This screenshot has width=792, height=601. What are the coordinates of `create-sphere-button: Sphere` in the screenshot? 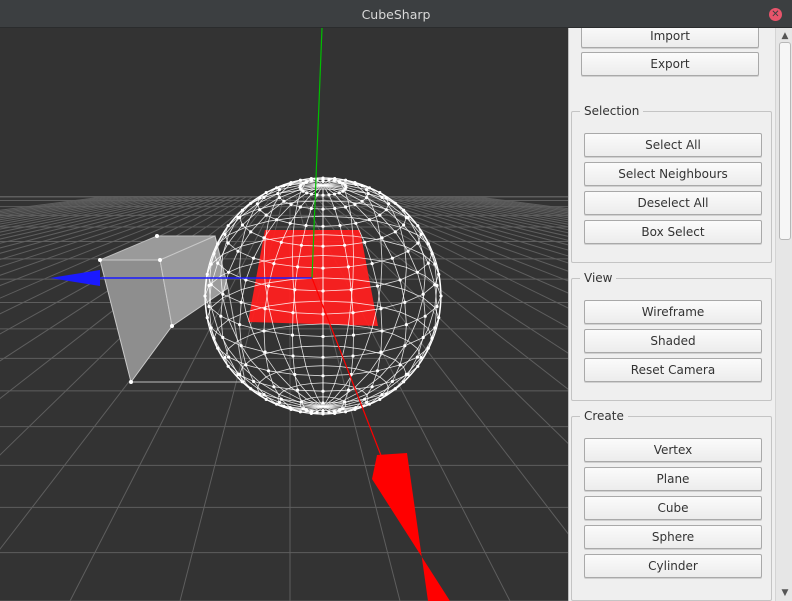 It's located at (673, 537).